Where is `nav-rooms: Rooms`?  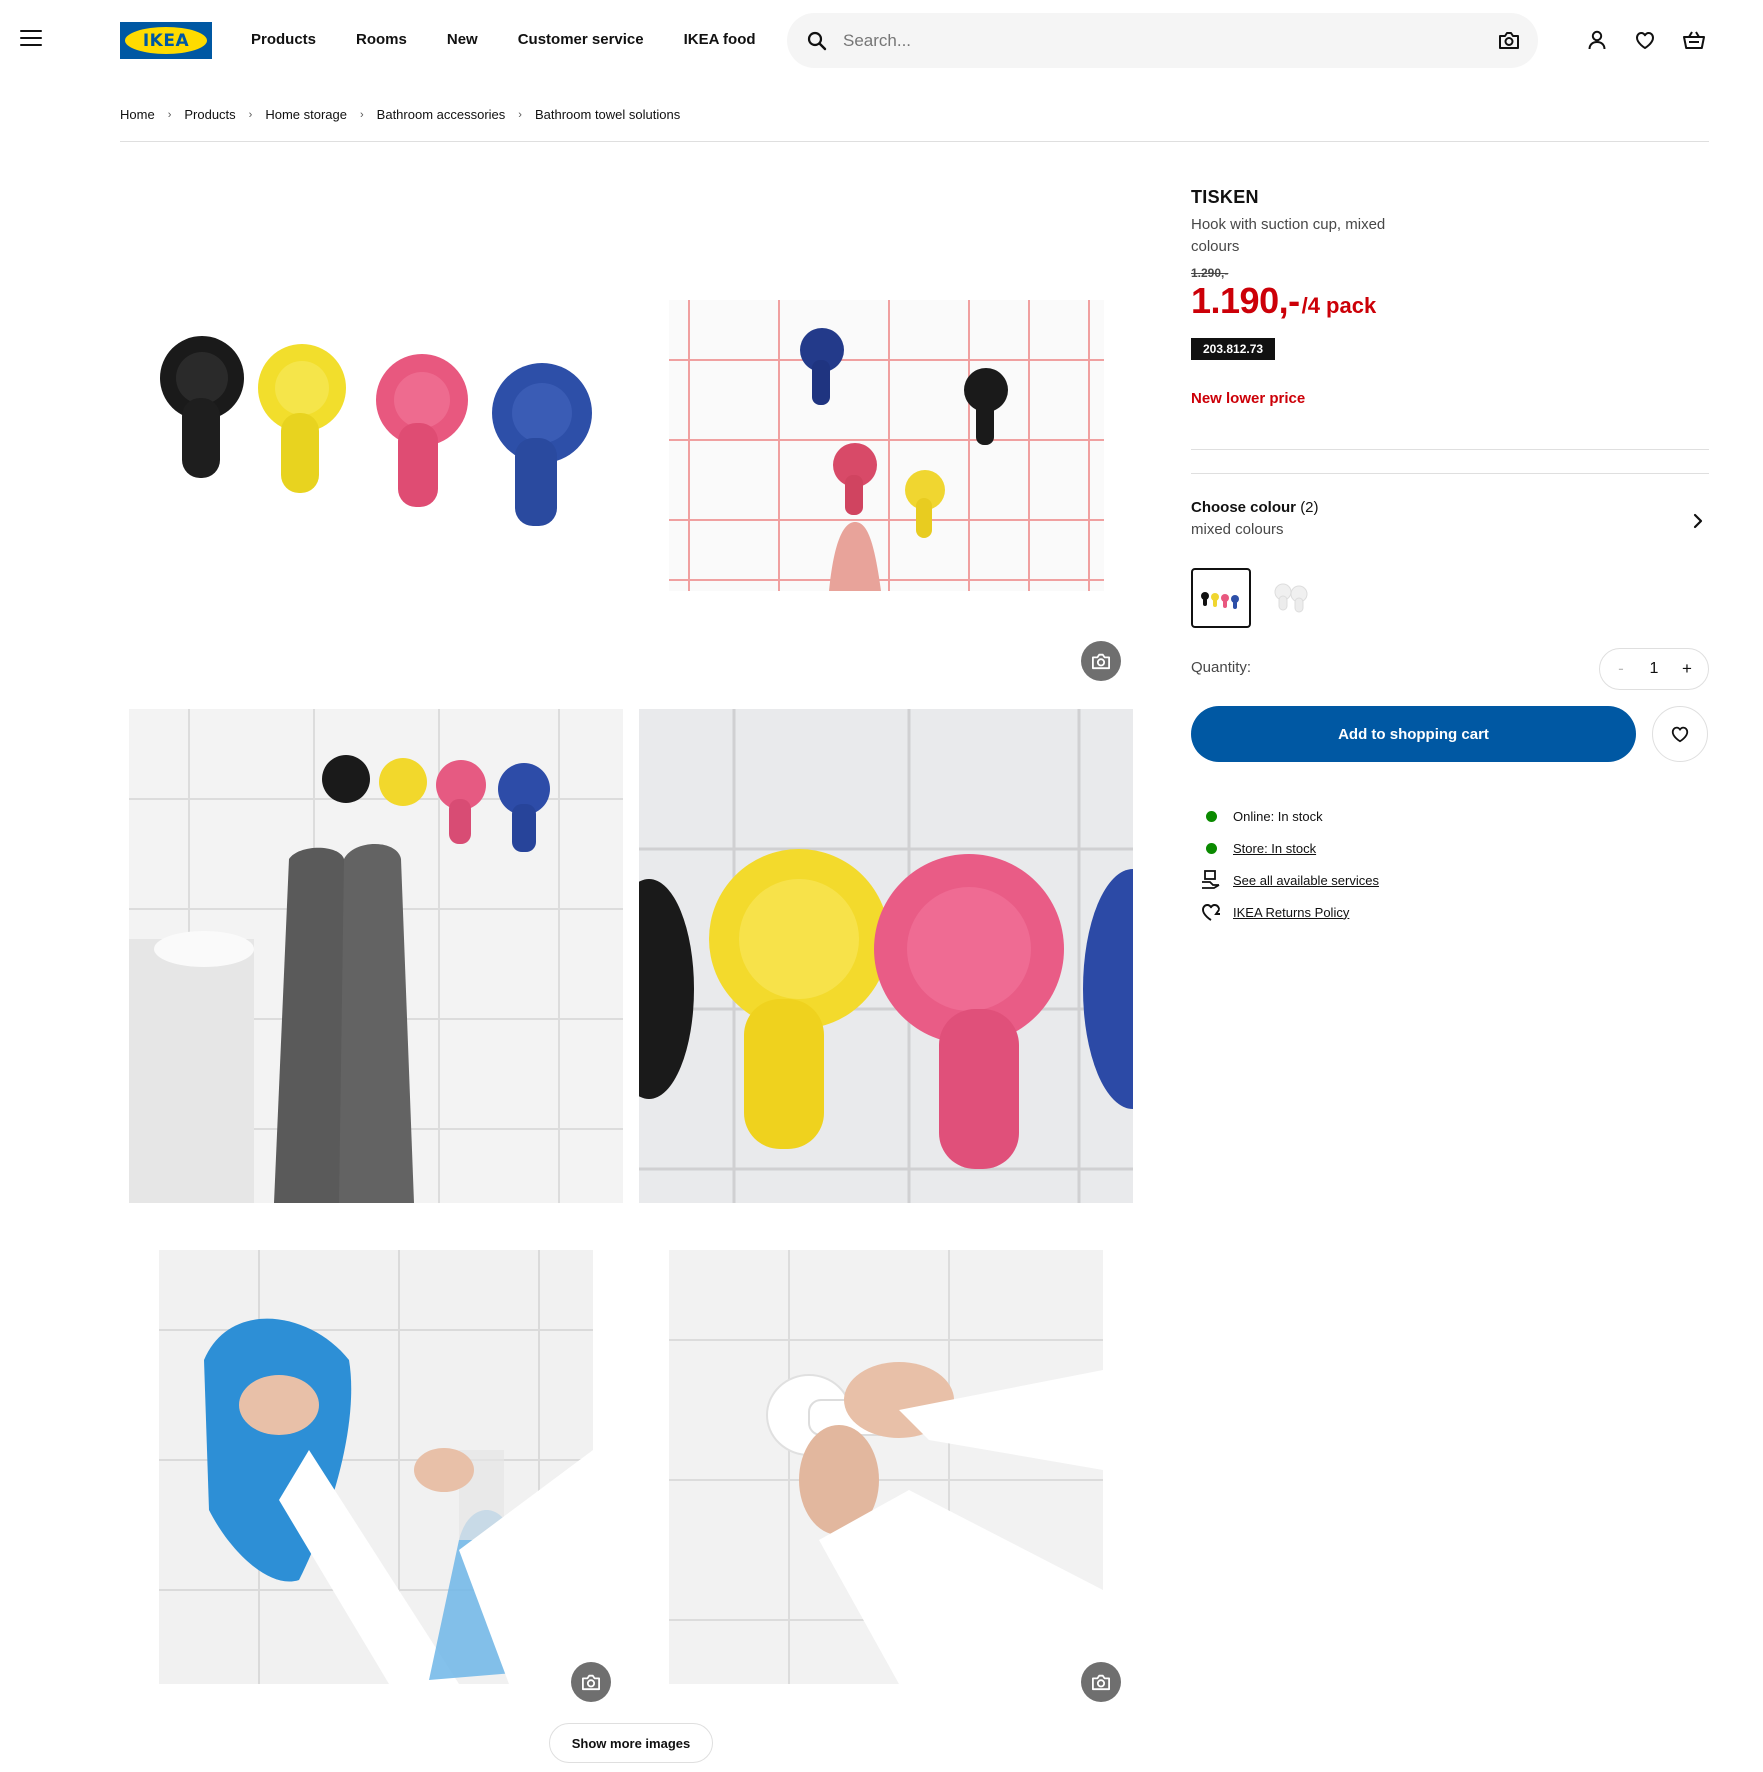 nav-rooms: Rooms is located at coordinates (381, 39).